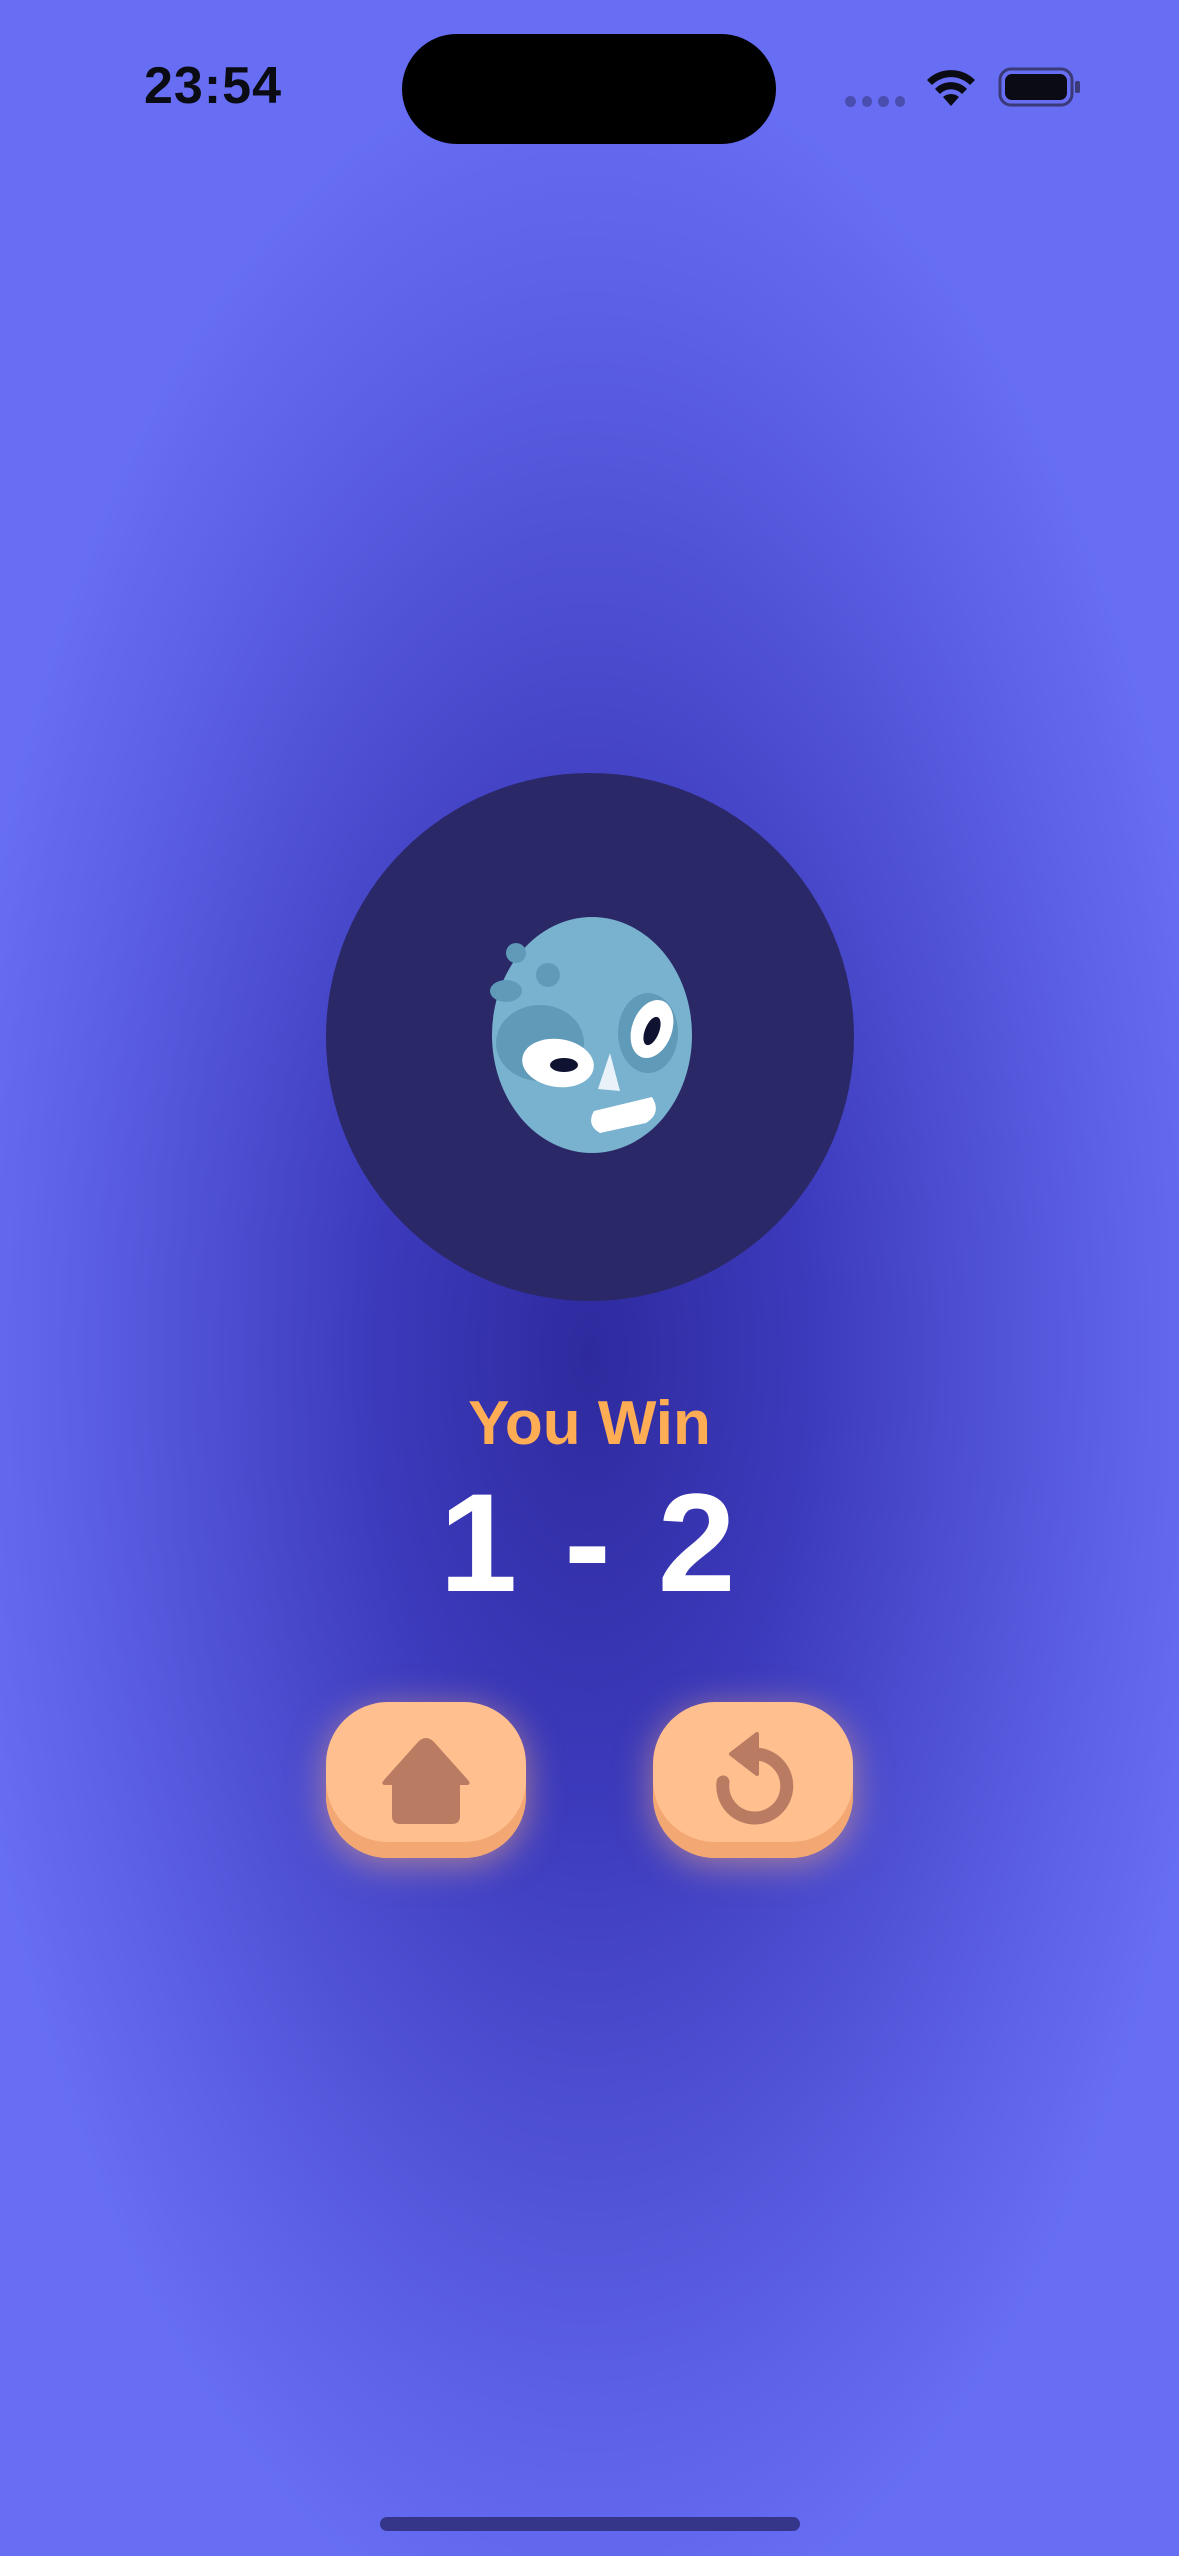  I want to click on home-button, so click(426, 1780).